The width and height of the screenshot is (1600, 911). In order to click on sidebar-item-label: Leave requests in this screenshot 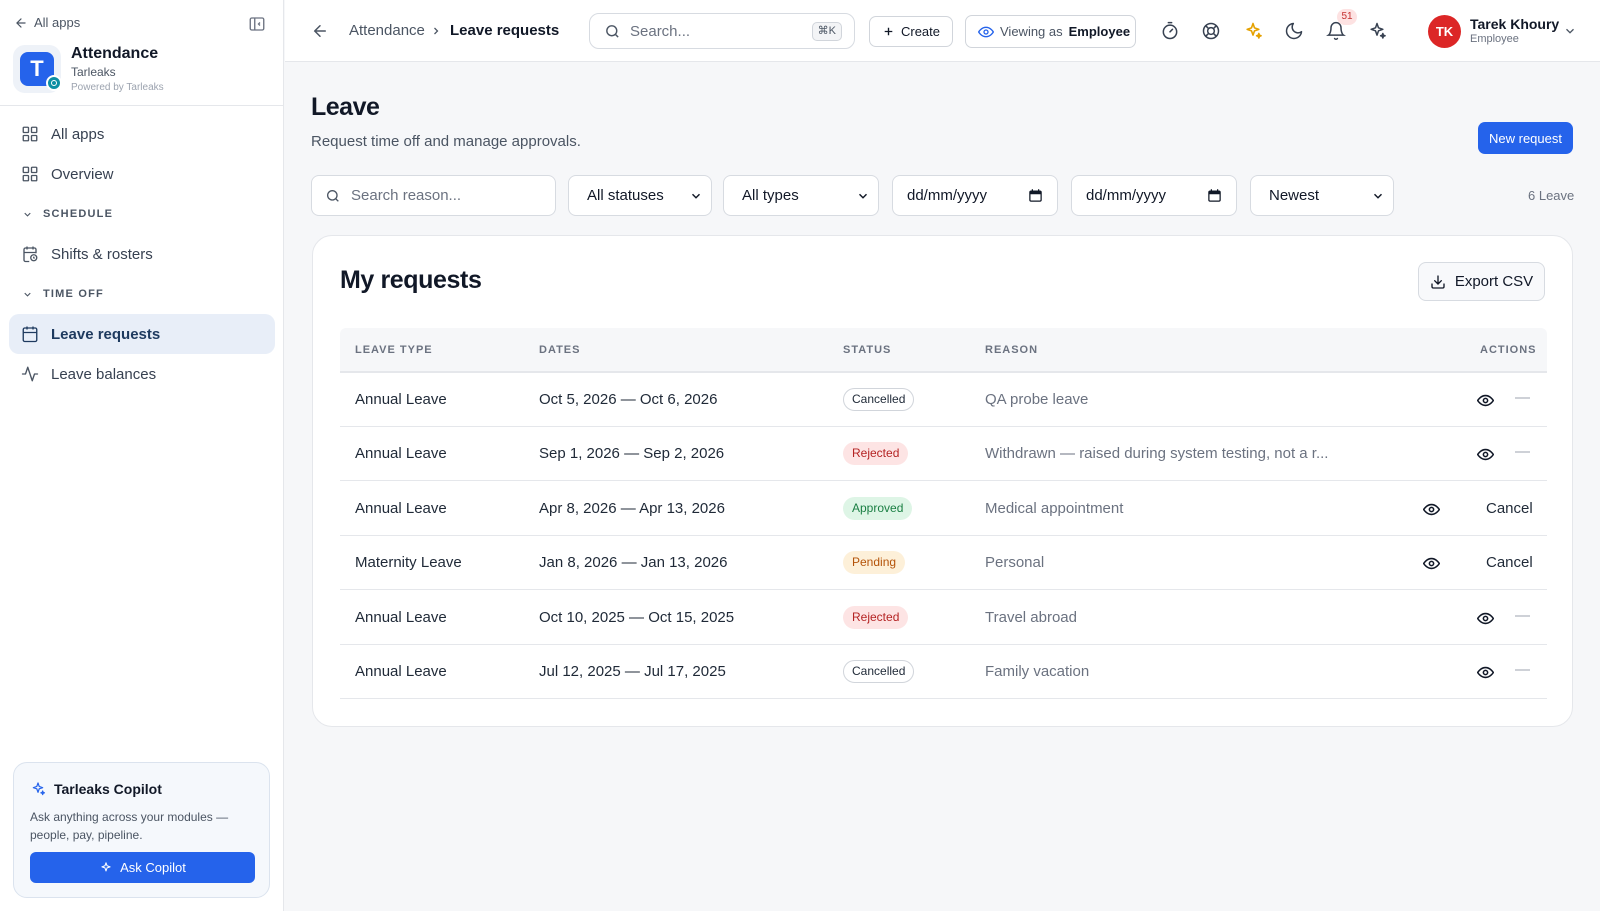, I will do `click(106, 334)`.